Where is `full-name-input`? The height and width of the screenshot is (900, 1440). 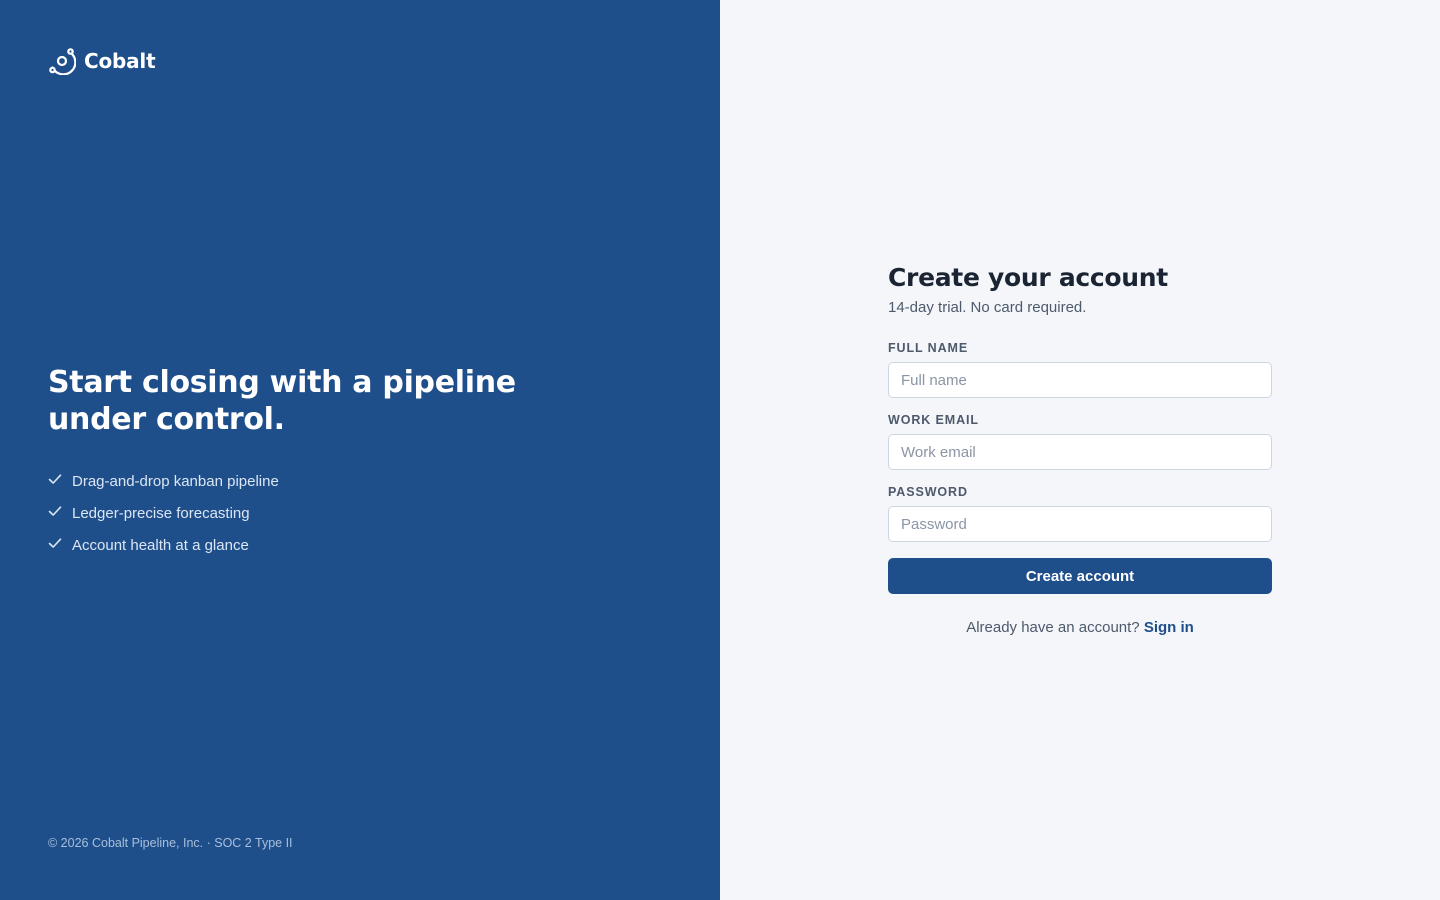 full-name-input is located at coordinates (1080, 380).